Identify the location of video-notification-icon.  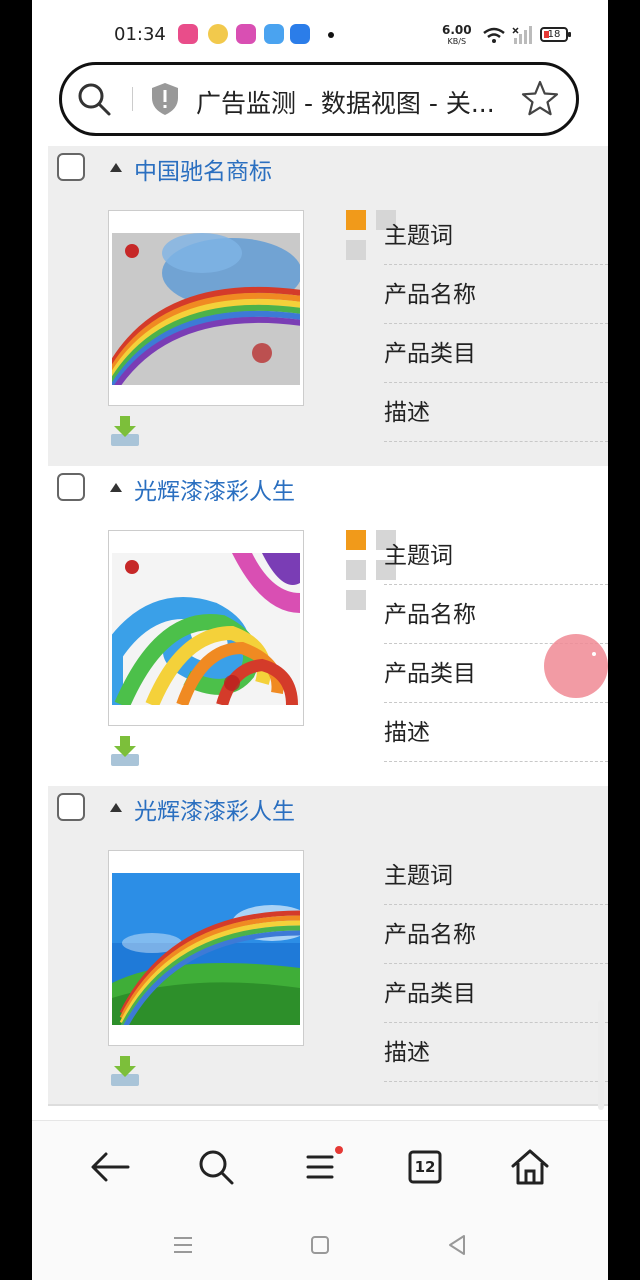
(246, 34).